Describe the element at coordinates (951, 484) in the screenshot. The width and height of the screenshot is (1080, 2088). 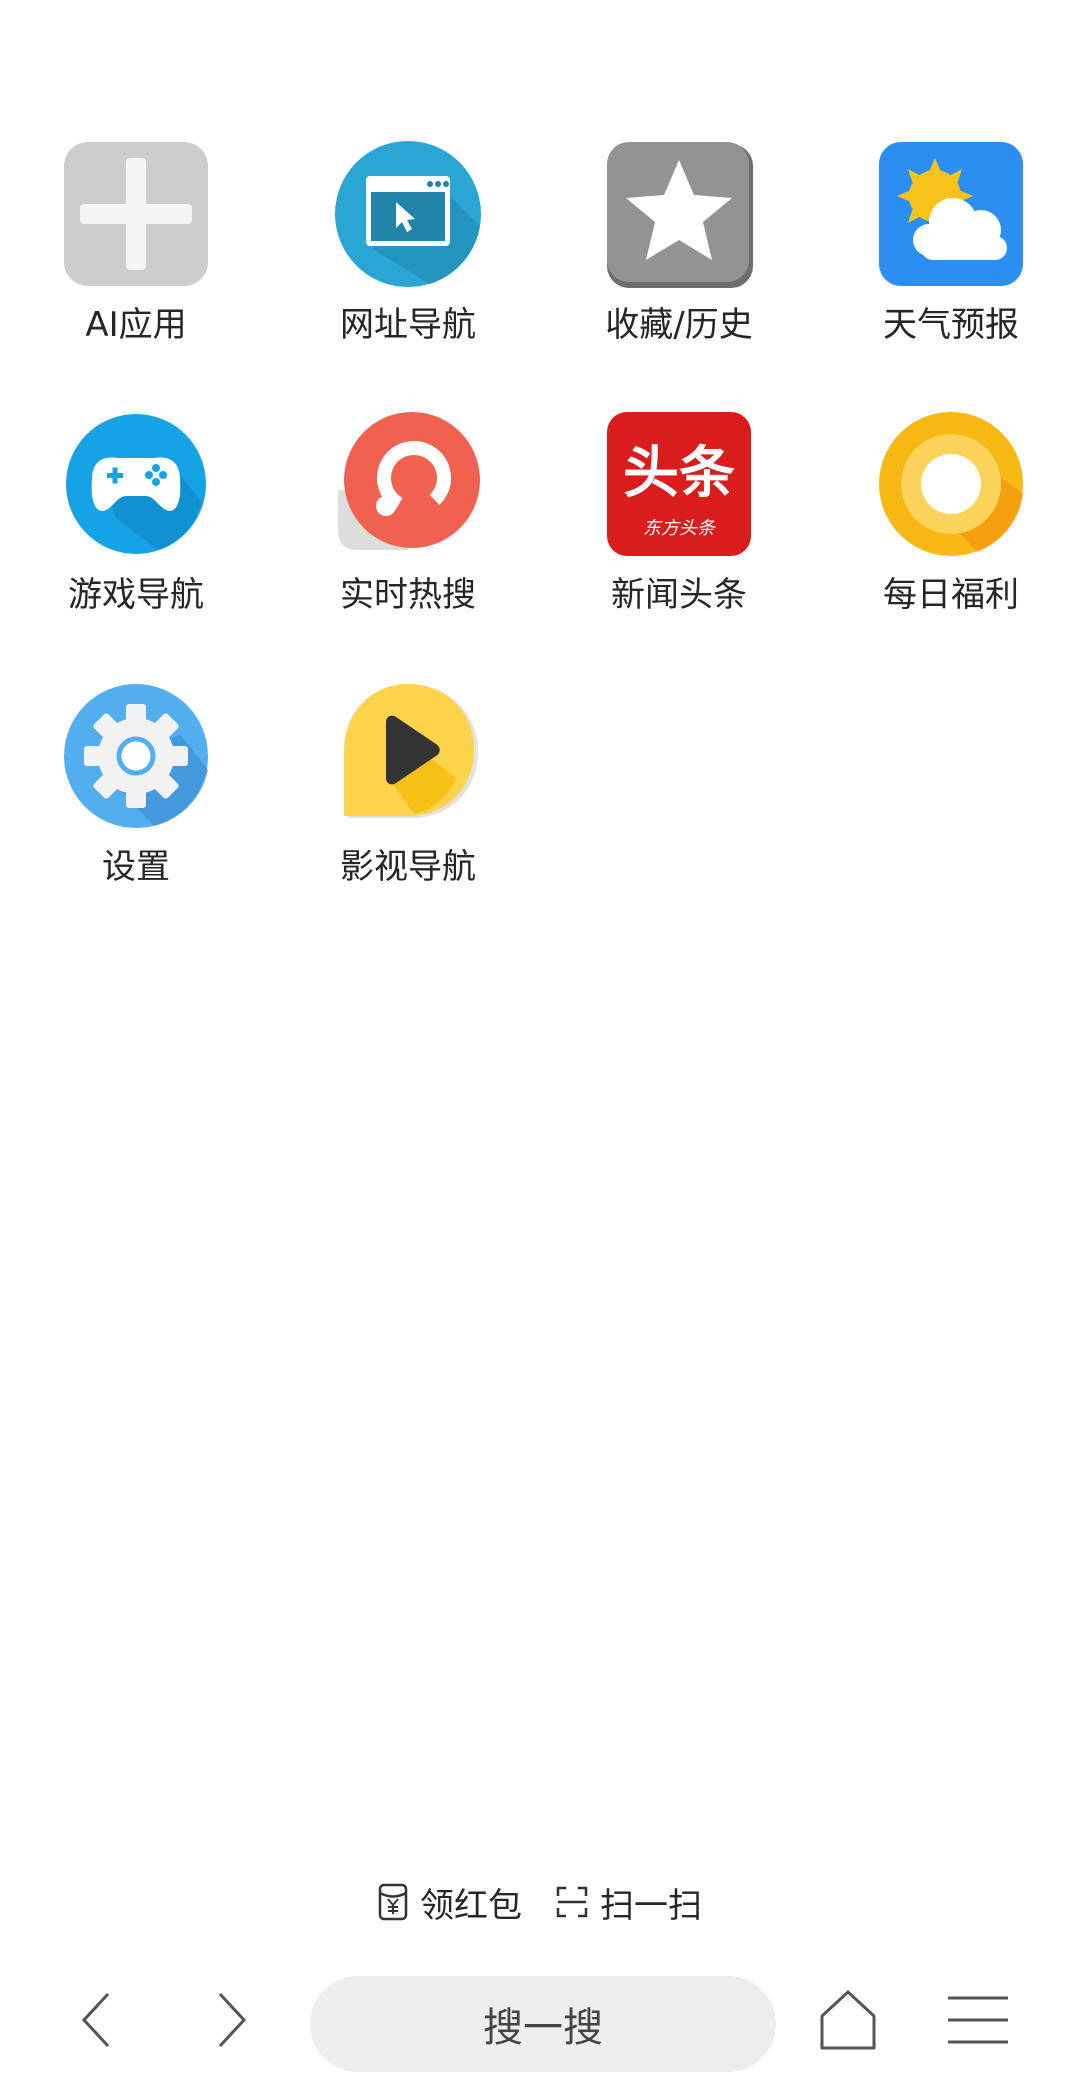
I see `ring-icon` at that location.